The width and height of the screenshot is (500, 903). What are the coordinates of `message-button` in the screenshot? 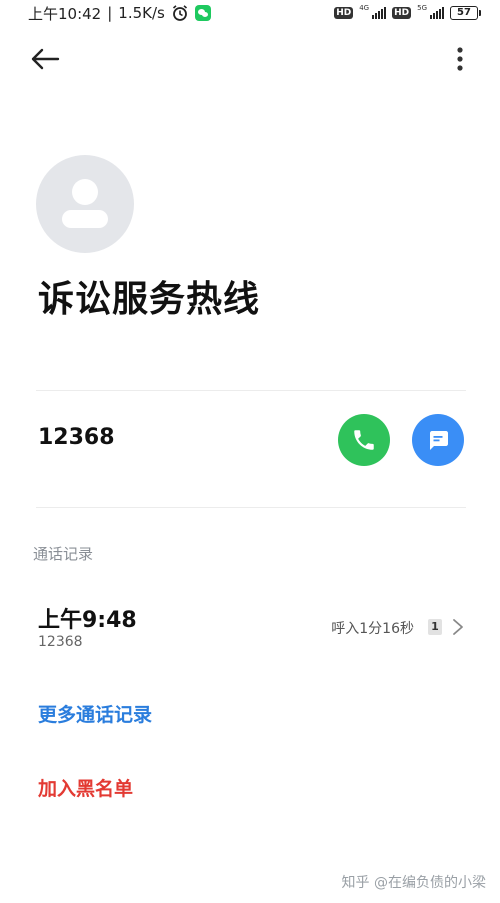 It's located at (438, 440).